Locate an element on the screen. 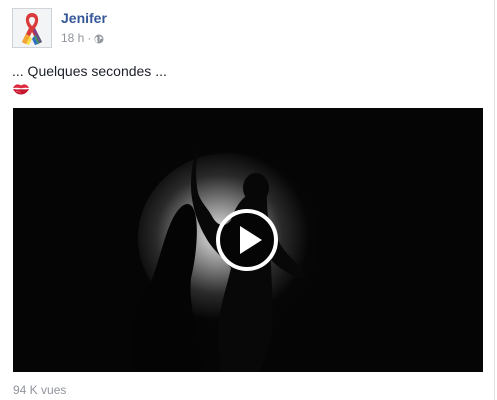 This screenshot has height=400, width=497. author-name-link: Jenifer is located at coordinates (84, 18).